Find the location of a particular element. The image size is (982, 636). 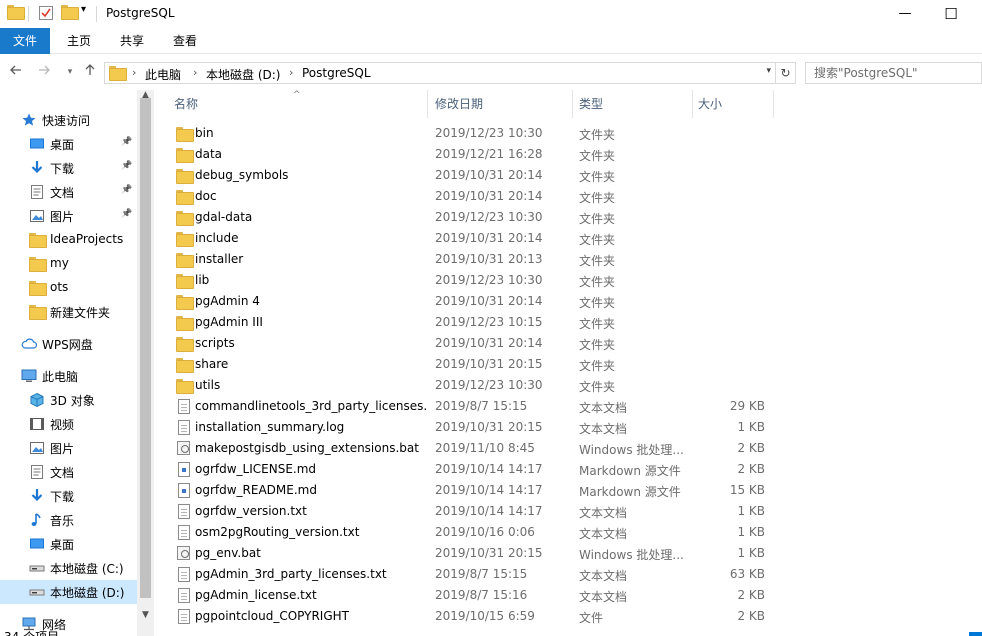

file-modified-date: 2019/8/7 15:15 is located at coordinates (481, 574).